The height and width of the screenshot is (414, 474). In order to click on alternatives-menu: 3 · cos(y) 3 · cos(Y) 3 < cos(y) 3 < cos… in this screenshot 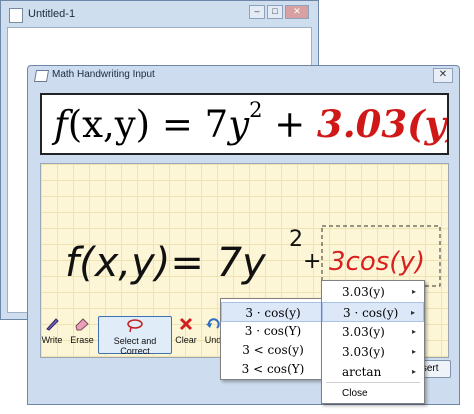, I will do `click(273, 339)`.